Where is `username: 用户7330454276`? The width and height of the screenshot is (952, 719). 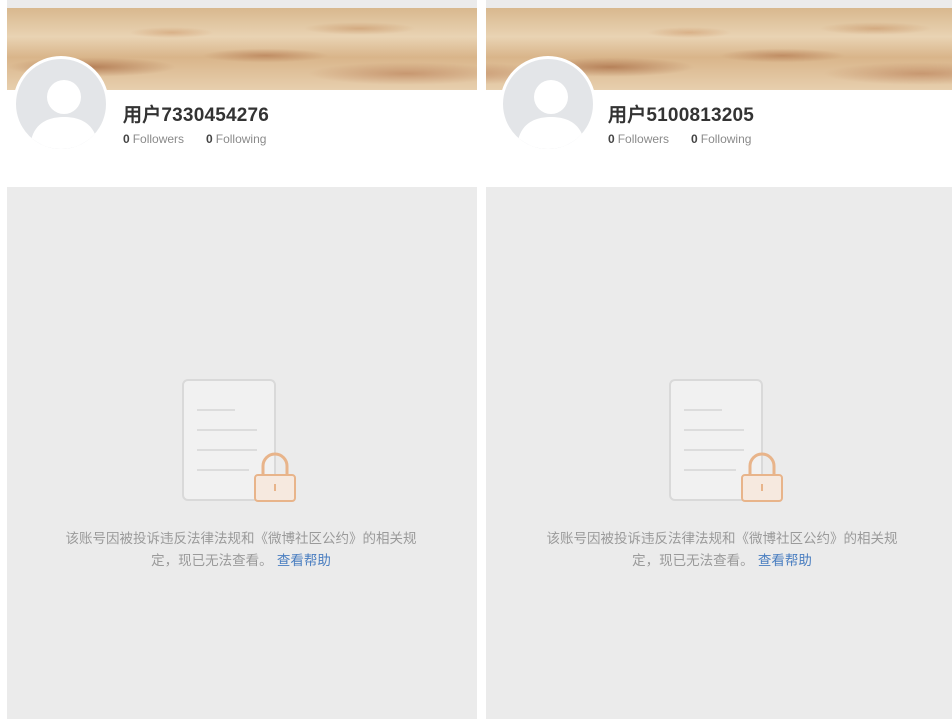
username: 用户7330454276 is located at coordinates (196, 115).